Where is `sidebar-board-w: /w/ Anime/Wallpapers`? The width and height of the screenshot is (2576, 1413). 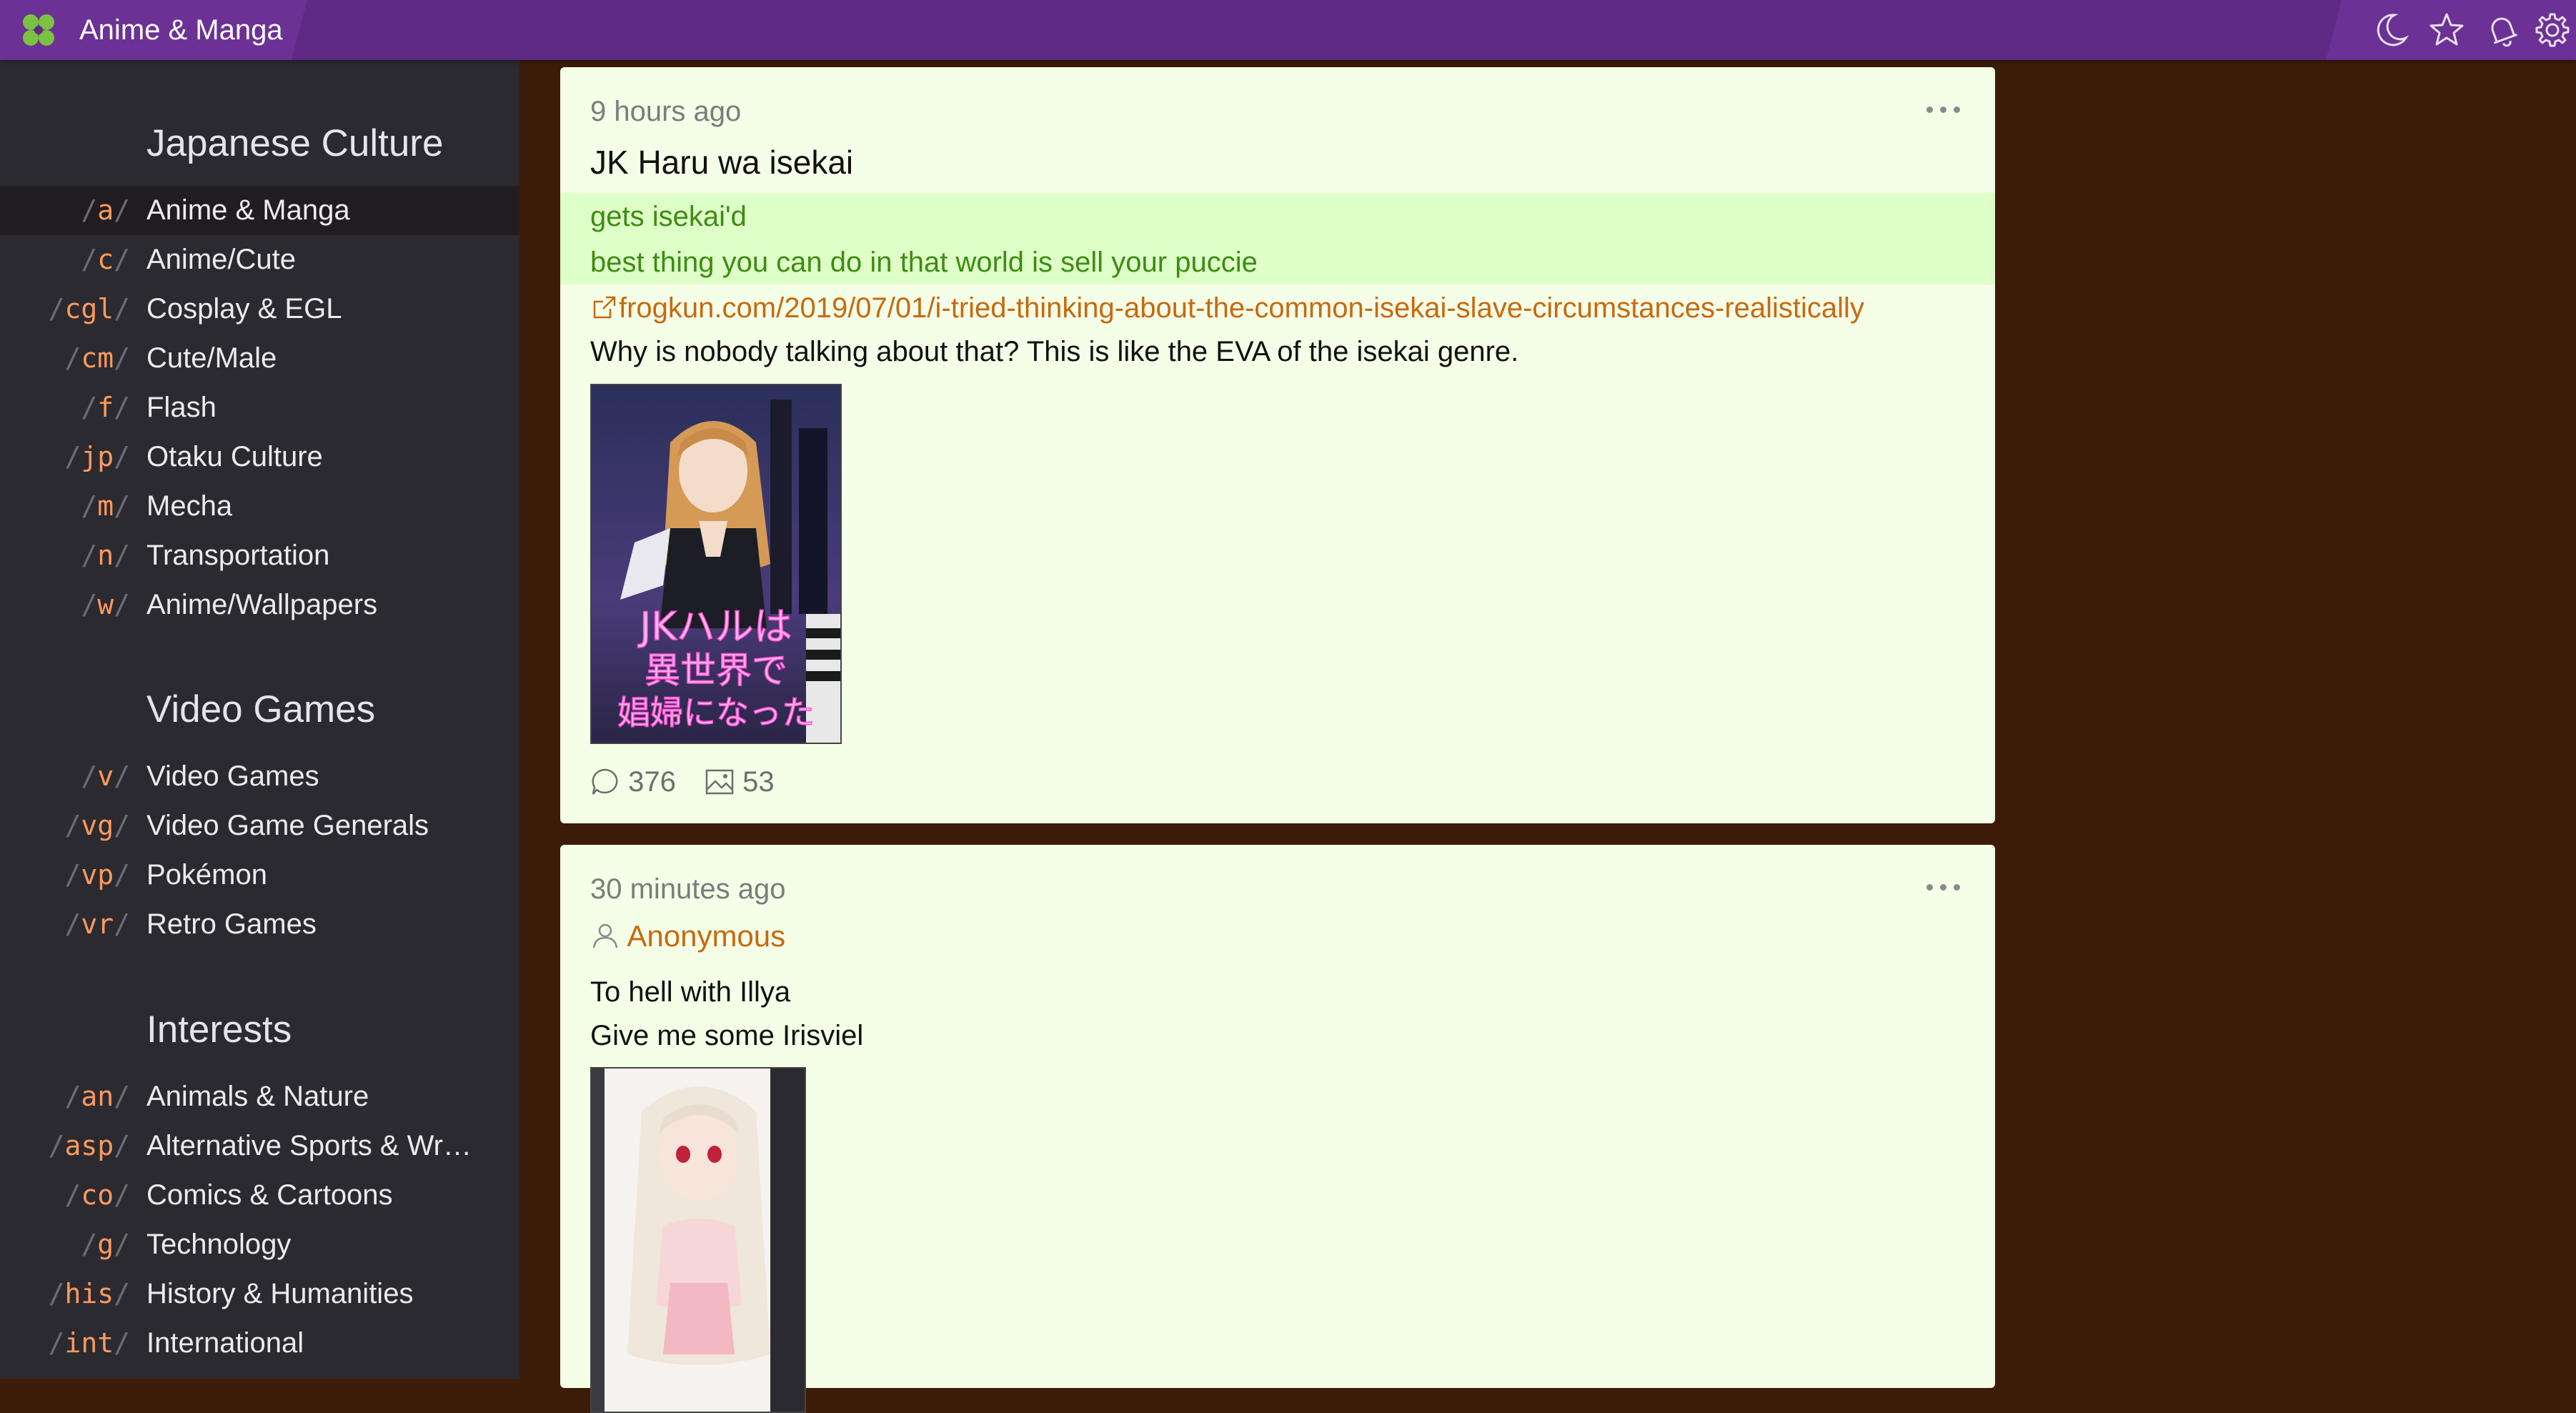 sidebar-board-w: /w/ Anime/Wallpapers is located at coordinates (259, 605).